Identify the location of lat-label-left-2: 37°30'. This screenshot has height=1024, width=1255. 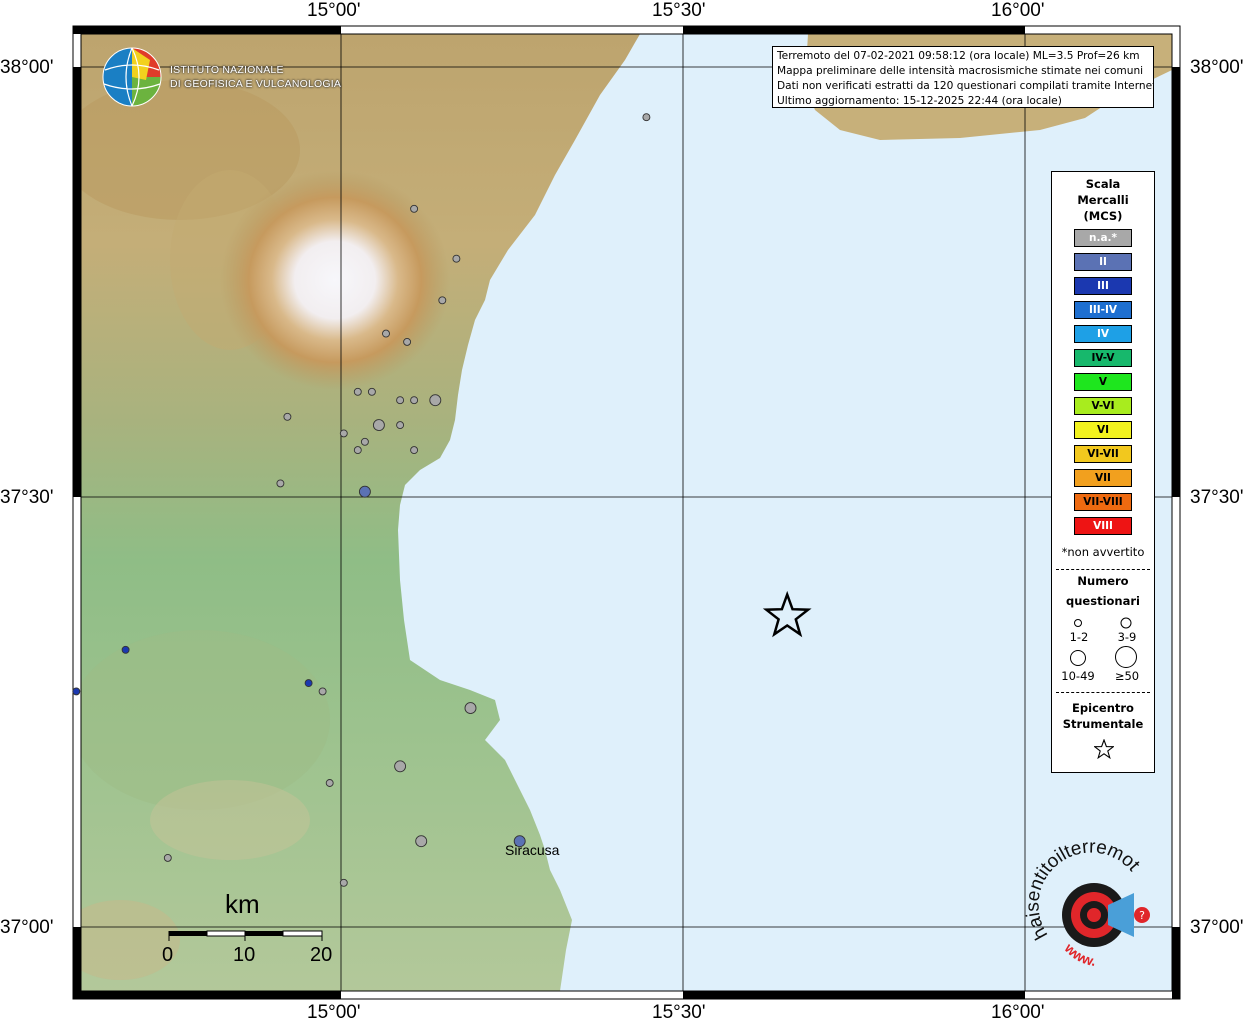
(27, 497).